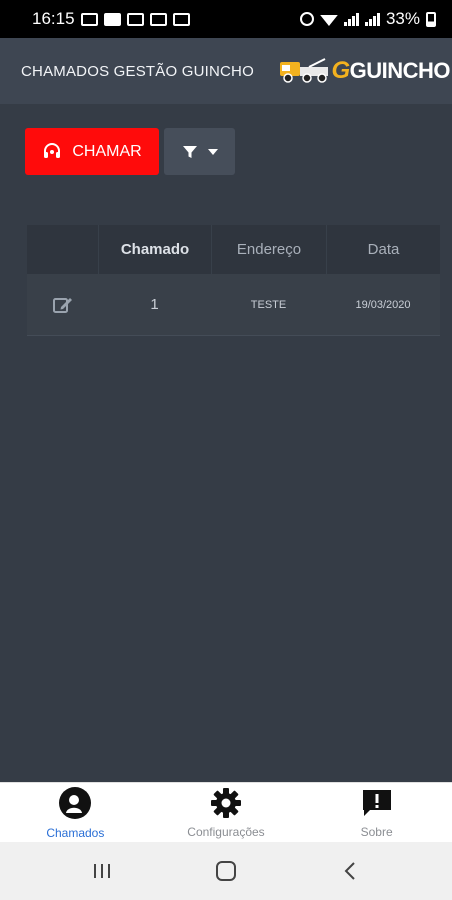 The image size is (452, 900). Describe the element at coordinates (402, 18) in the screenshot. I see `battery-percent: 33%` at that location.